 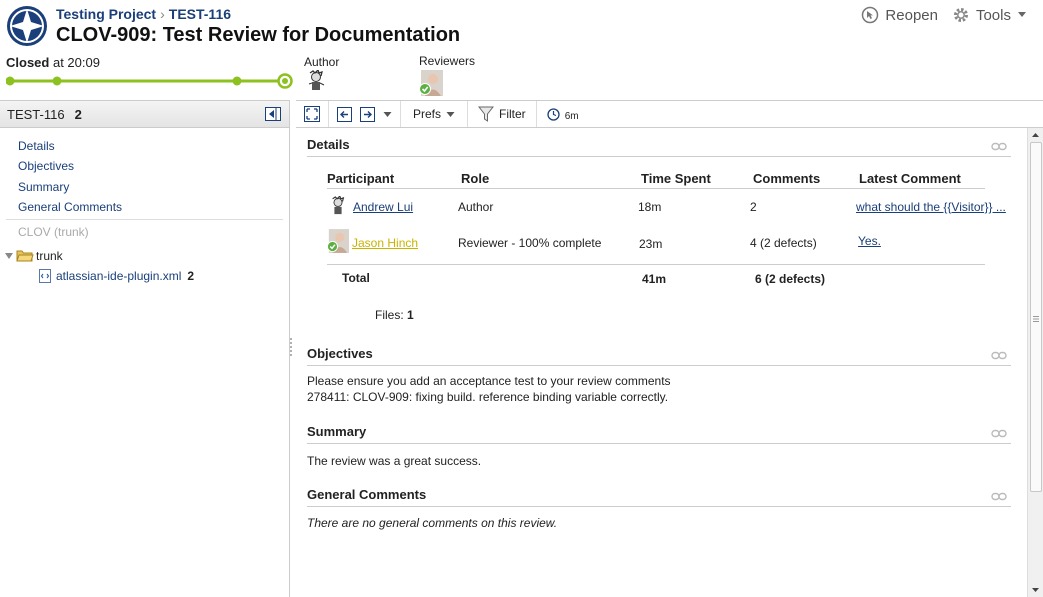 What do you see at coordinates (476, 207) in the screenshot?
I see `participant-role: Author` at bounding box center [476, 207].